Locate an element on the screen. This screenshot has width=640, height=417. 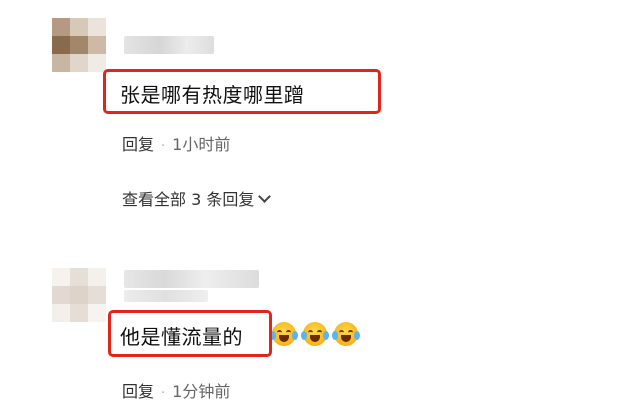
view-all-replies-button: 查看全部 3 条回复 is located at coordinates (197, 198).